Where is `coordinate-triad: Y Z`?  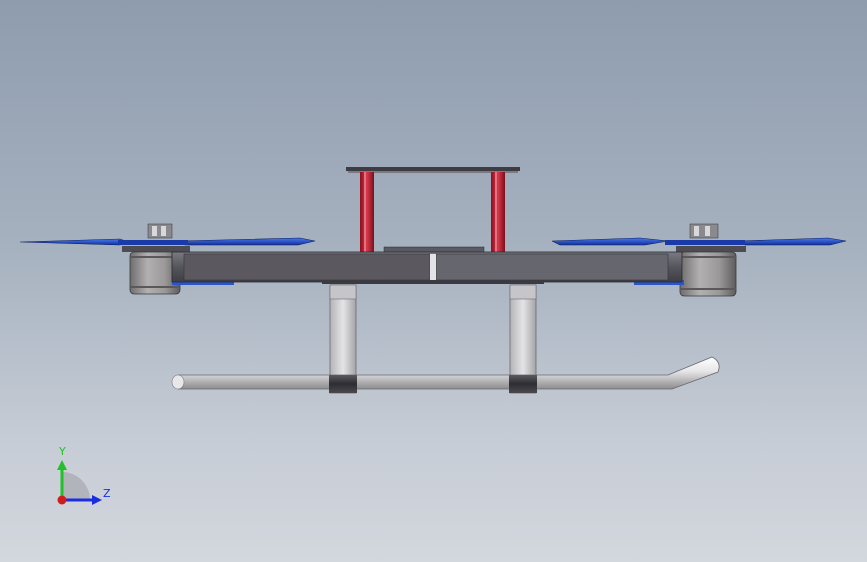
coordinate-triad: Y Z is located at coordinates (84, 475).